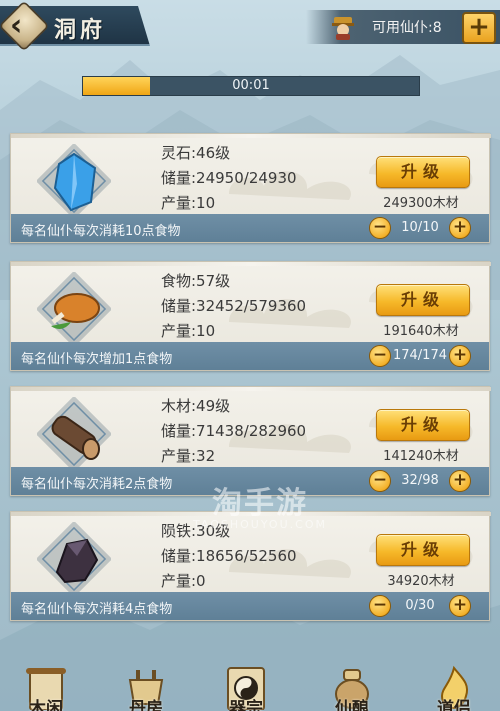 This screenshot has width=500, height=711. Describe the element at coordinates (246, 685) in the screenshot. I see `nav-item-2: 器宗` at that location.